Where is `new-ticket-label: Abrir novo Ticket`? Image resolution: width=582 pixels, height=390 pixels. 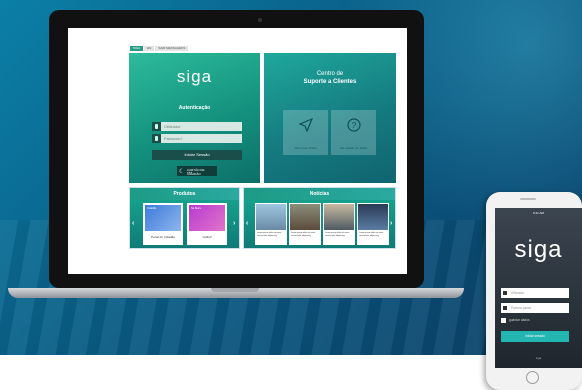 new-ticket-label: Abrir novo Ticket is located at coordinates (305, 148).